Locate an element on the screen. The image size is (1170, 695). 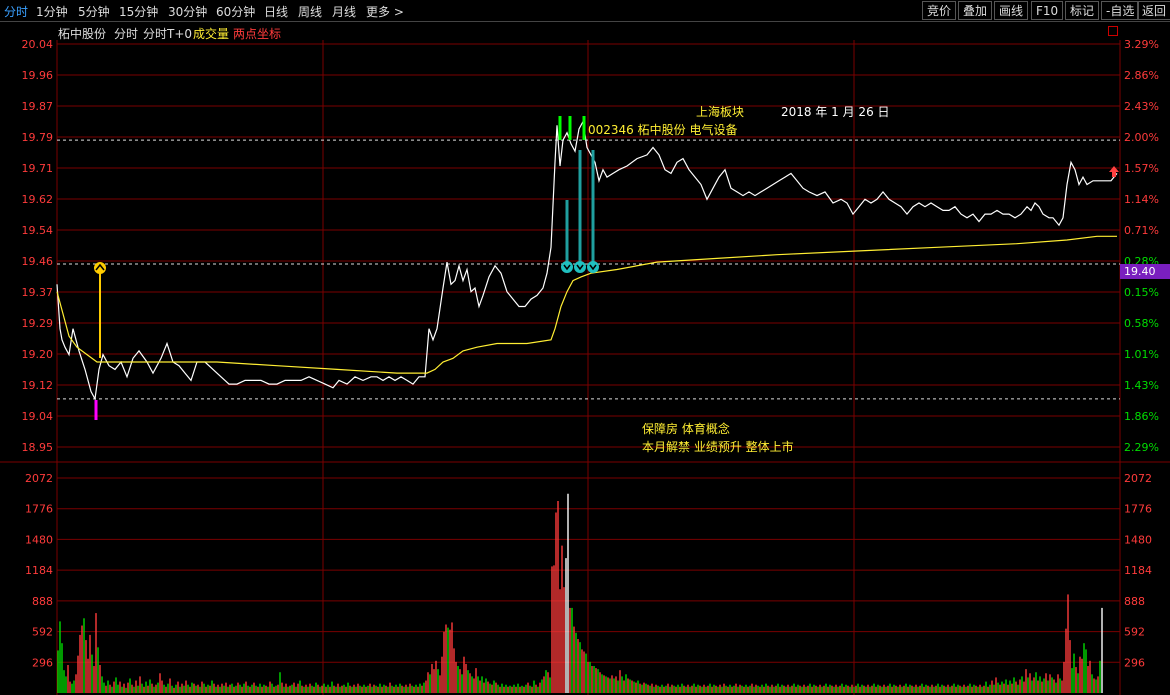
pct-tick-label: 1.14% is located at coordinates (1141, 199).